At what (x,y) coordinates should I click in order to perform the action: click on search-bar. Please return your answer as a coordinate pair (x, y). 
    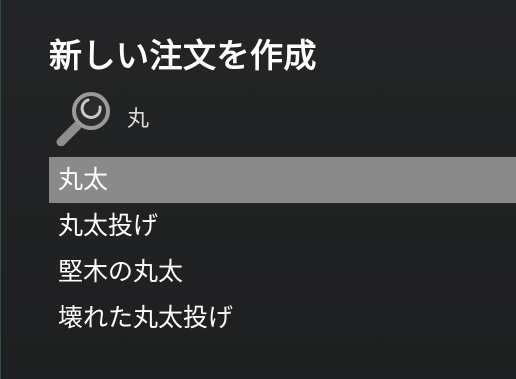
    Looking at the image, I should click on (275, 118).